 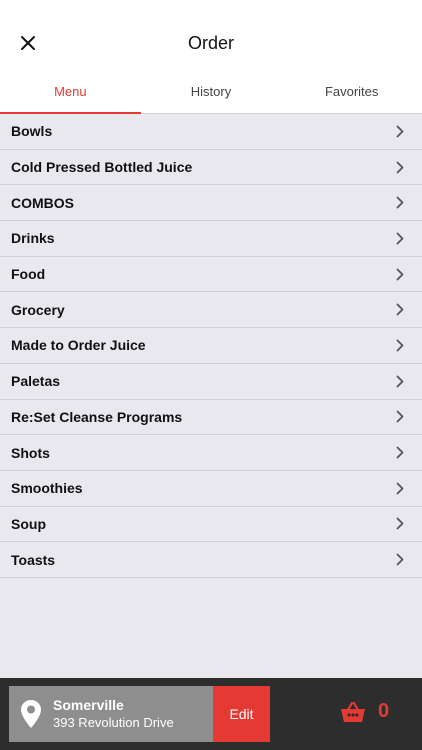 I want to click on location-address: 393 Revolution Drive, so click(x=113, y=722).